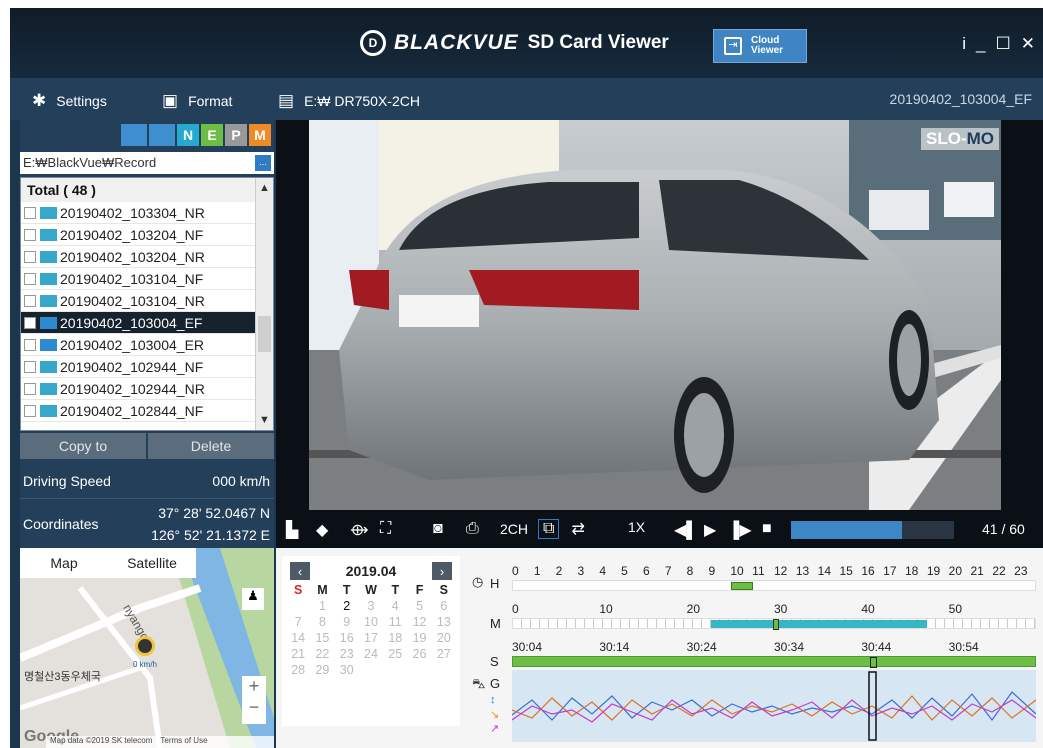  What do you see at coordinates (359, 530) in the screenshot?
I see `flip-icon: ⟴` at bounding box center [359, 530].